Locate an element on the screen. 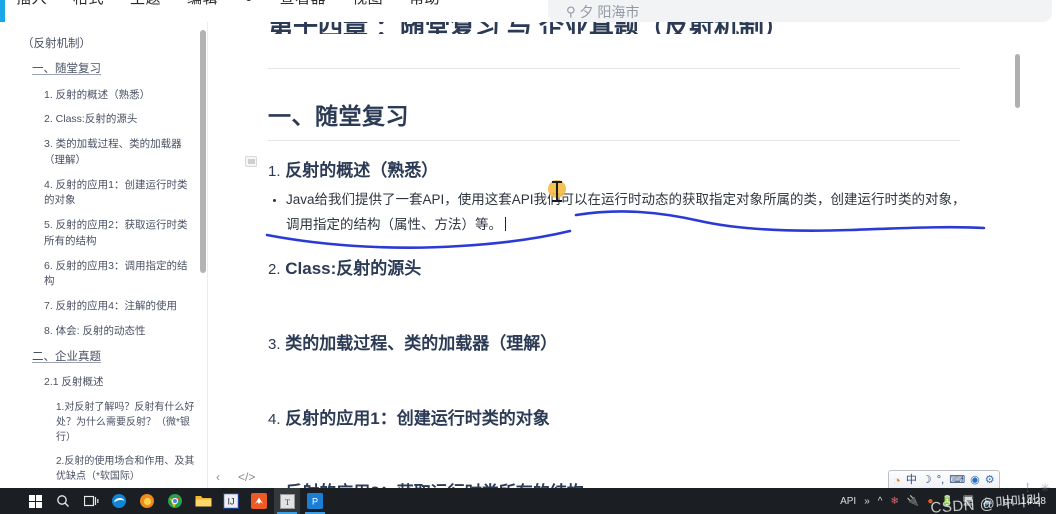 The width and height of the screenshot is (1056, 514). text-cursor-ibeam is located at coordinates (557, 193).